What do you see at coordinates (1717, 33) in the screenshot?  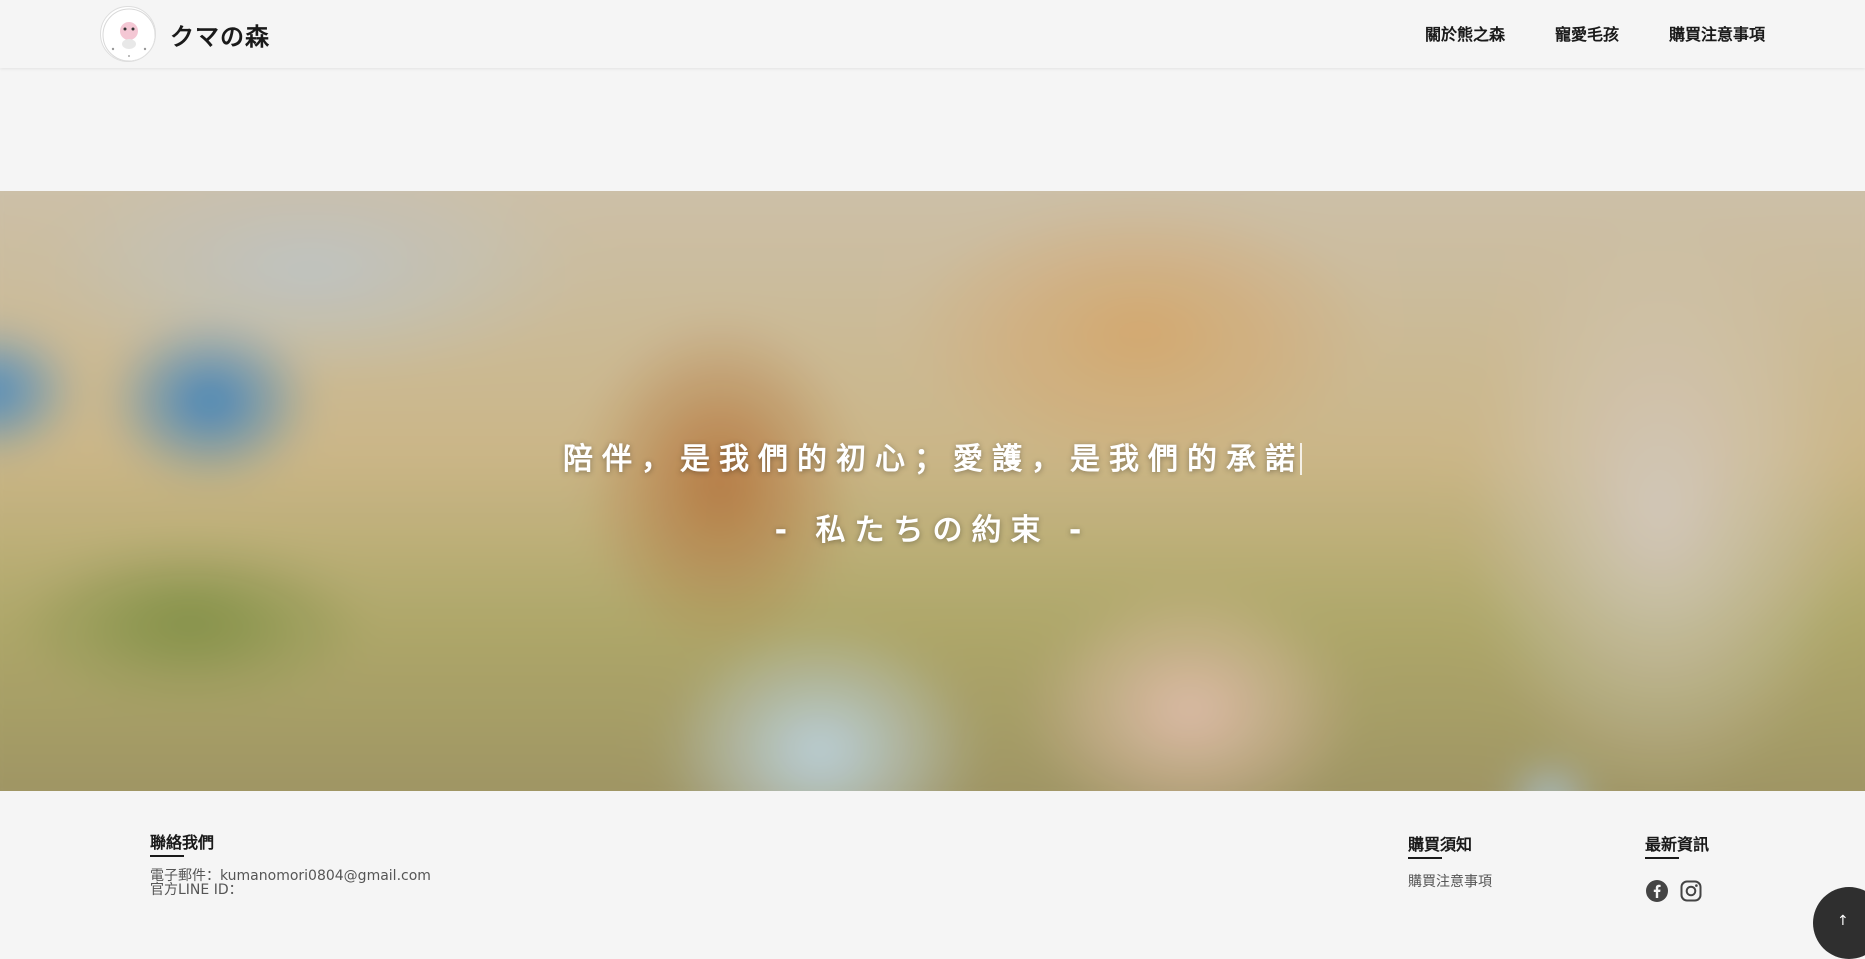 I see `nav-item-purchase-notes: 購買注意事項` at bounding box center [1717, 33].